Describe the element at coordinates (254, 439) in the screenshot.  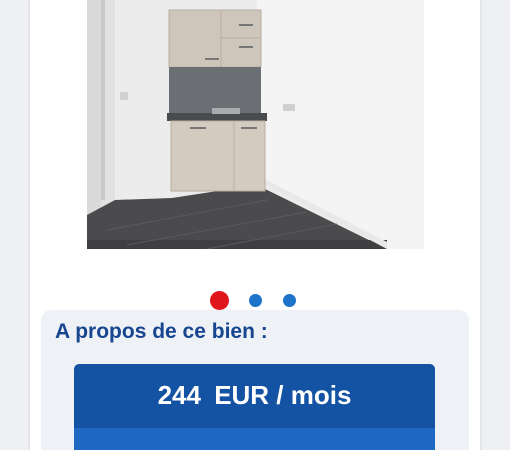
I see `price-secondary-band` at that location.